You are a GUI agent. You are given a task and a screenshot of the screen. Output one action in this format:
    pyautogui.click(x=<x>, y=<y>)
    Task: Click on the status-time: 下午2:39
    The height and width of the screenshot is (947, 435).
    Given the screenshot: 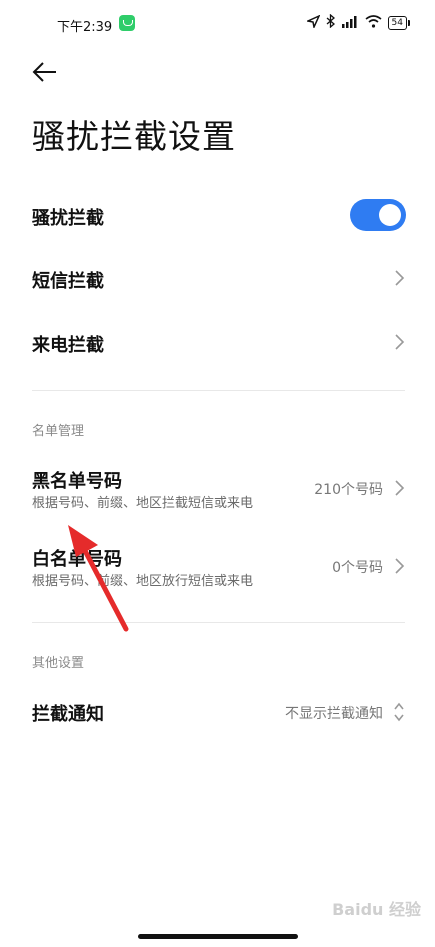 What is the action you would take?
    pyautogui.click(x=85, y=27)
    